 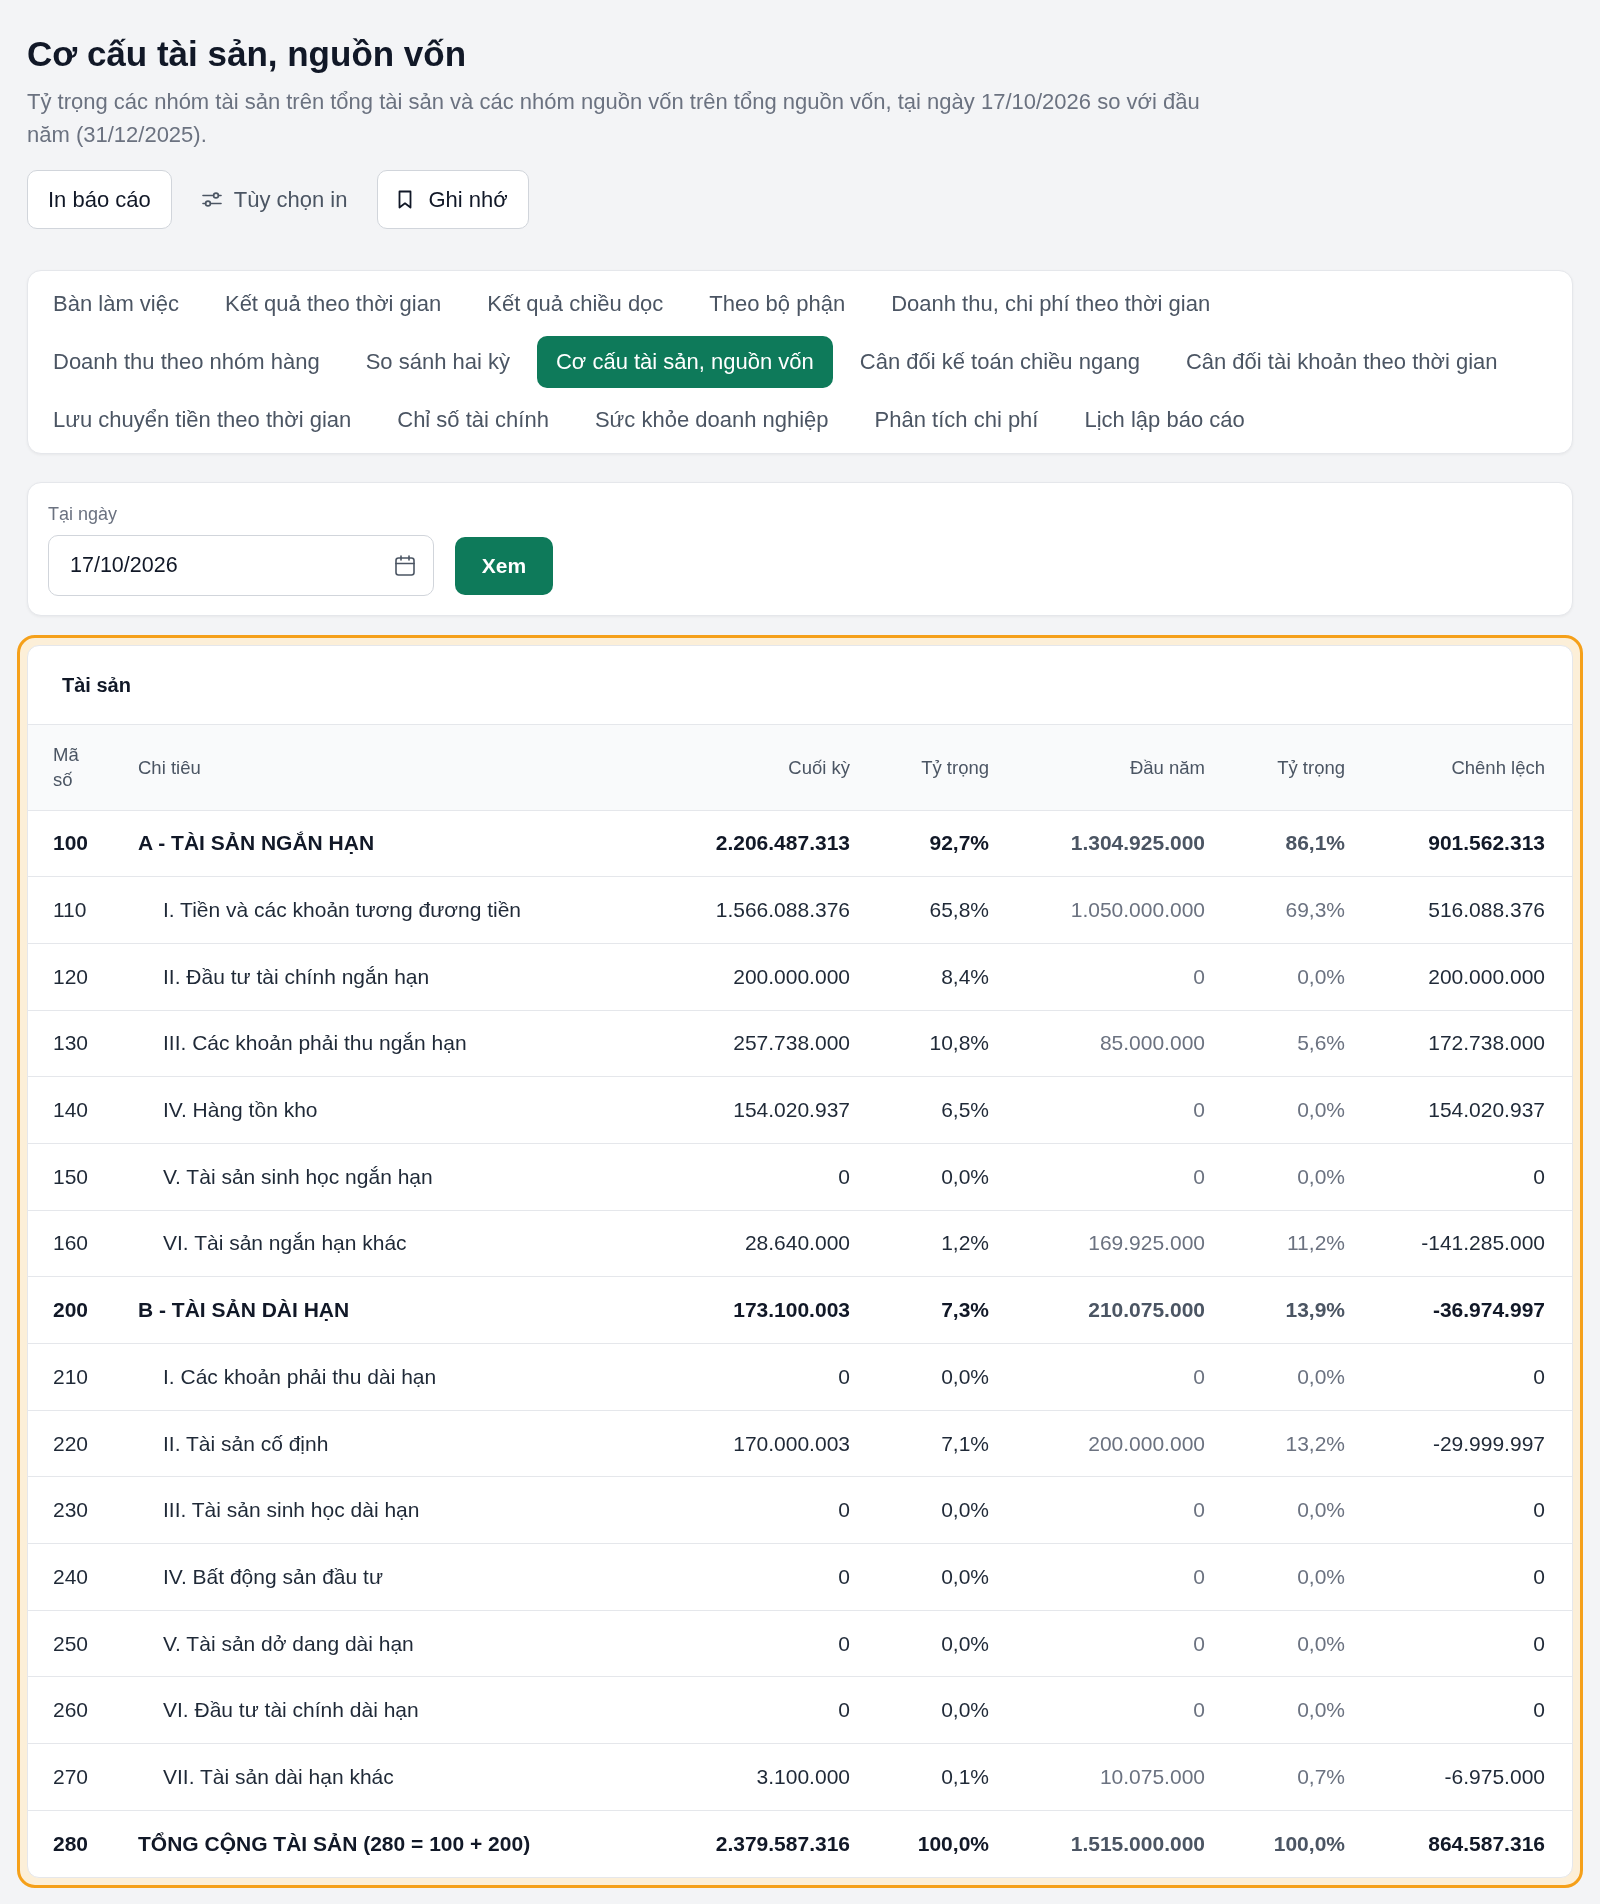 I want to click on table-cell: 140, so click(x=70, y=1110).